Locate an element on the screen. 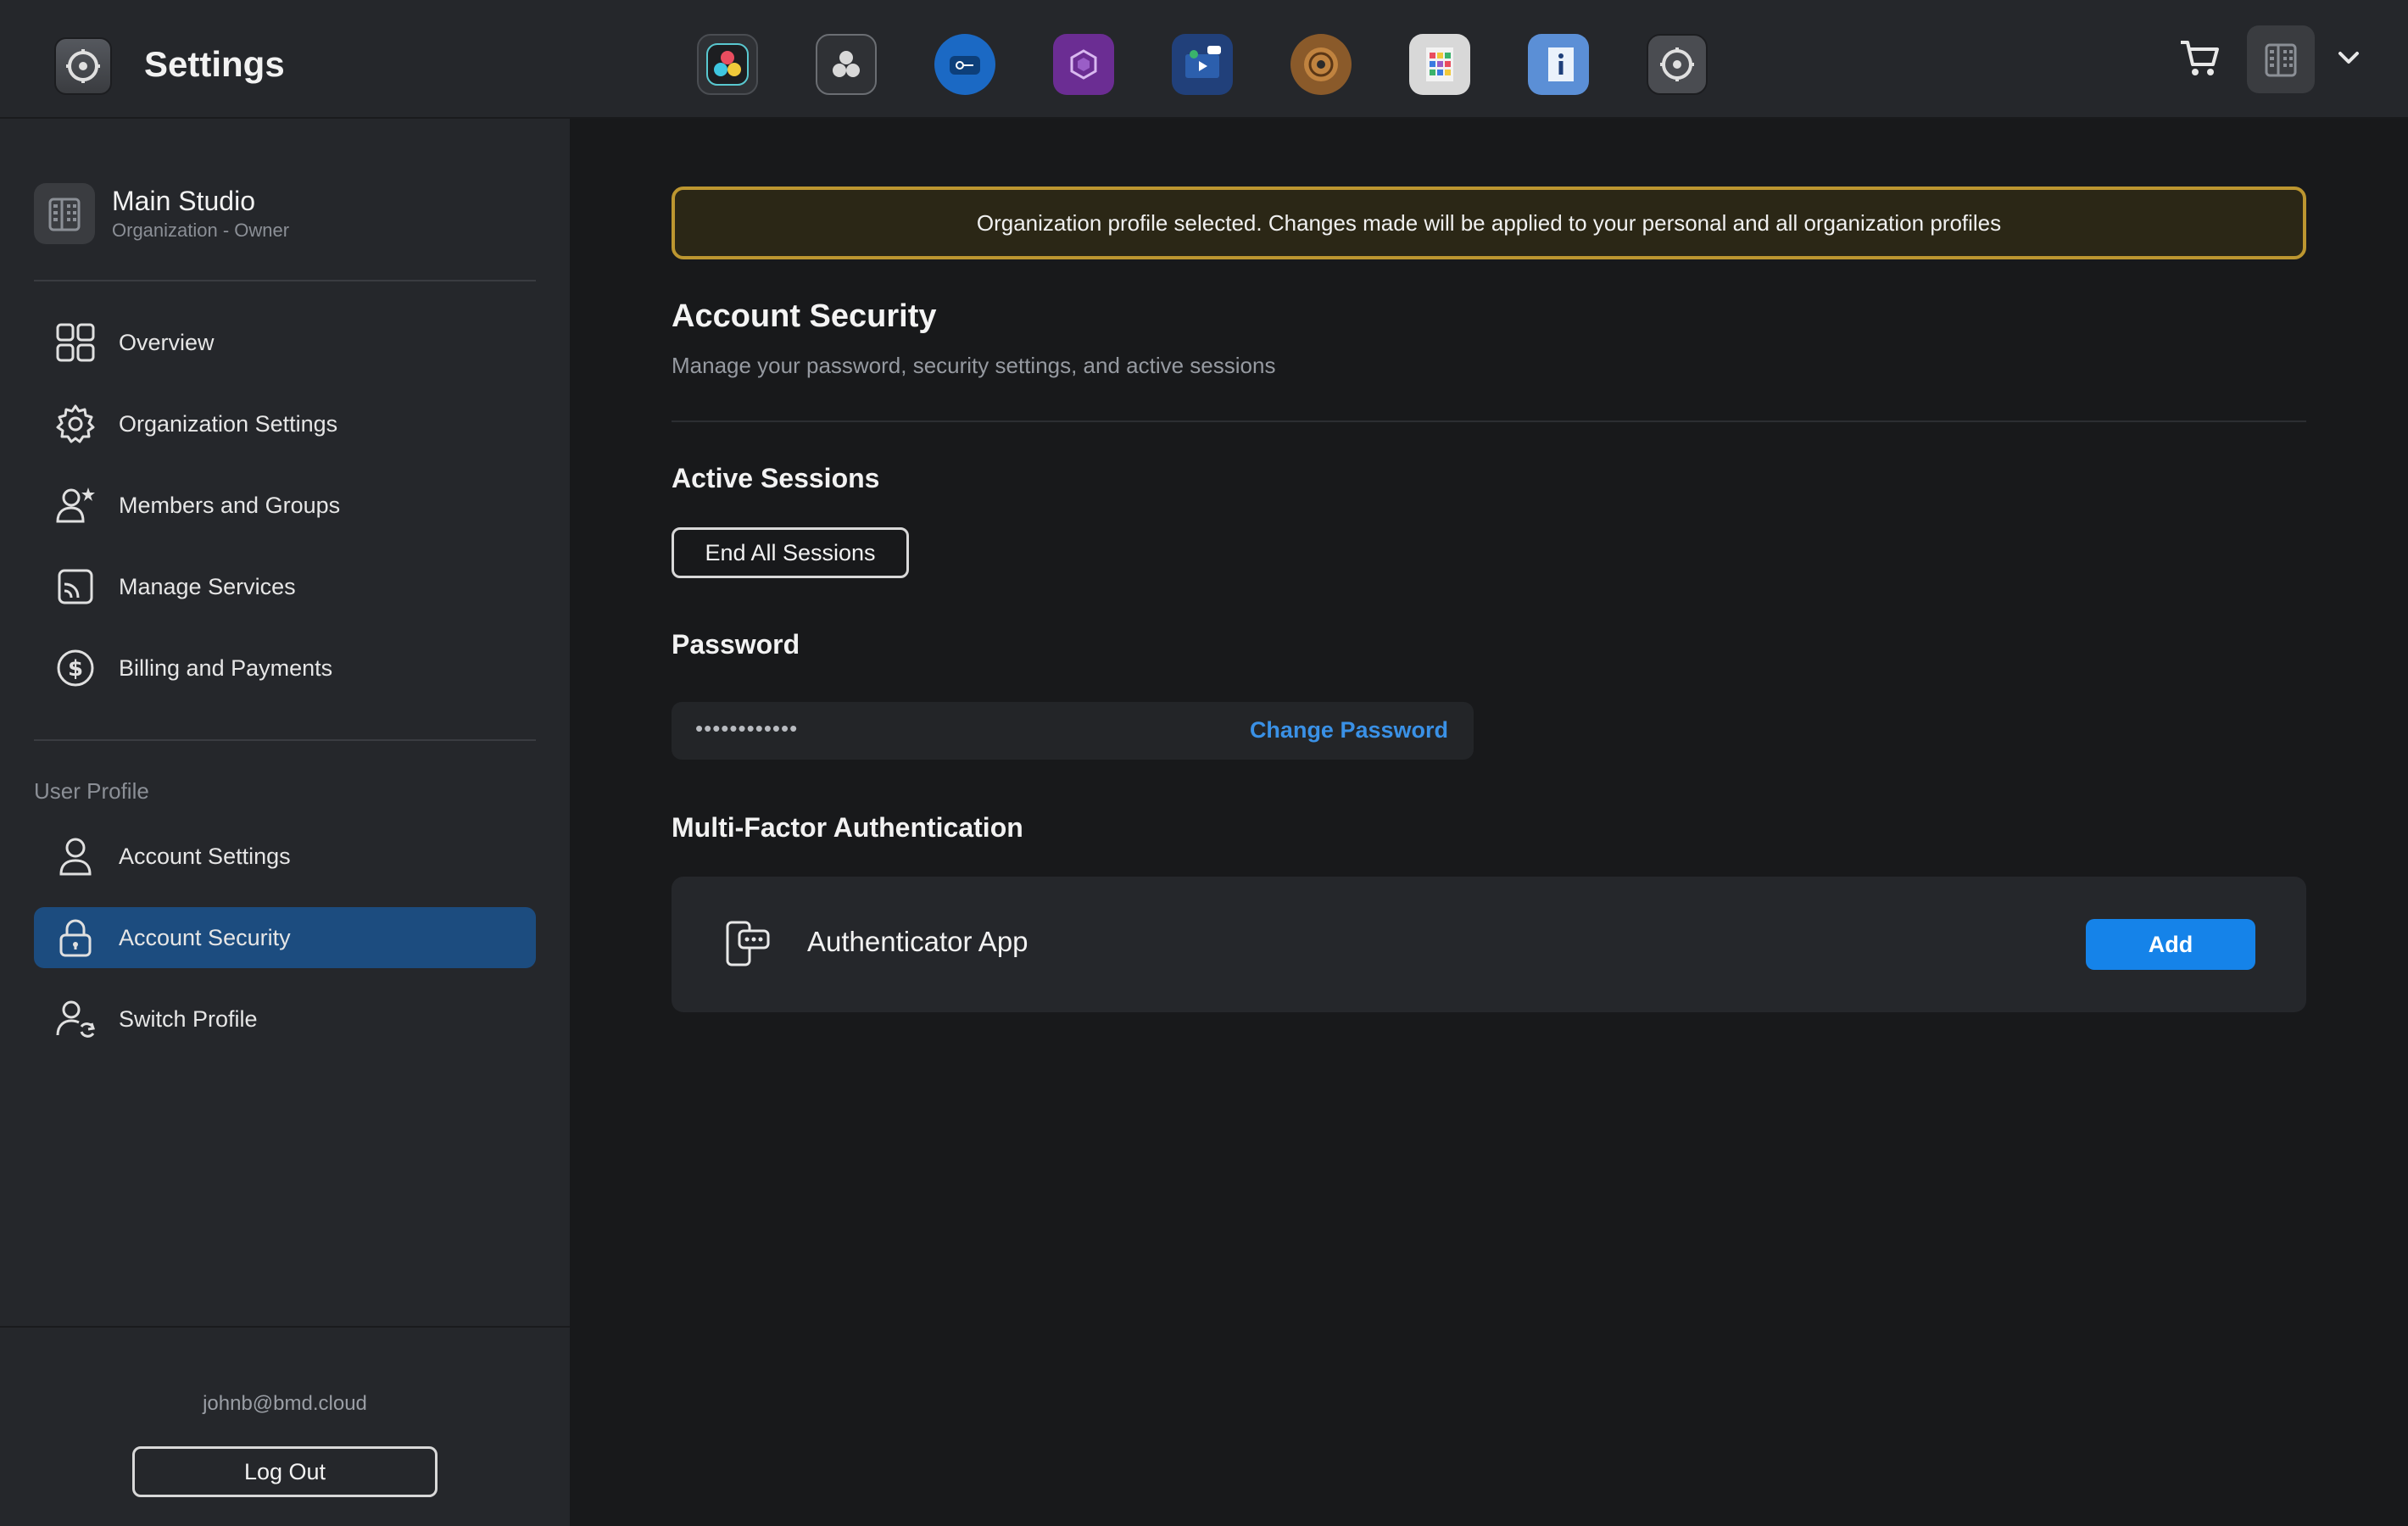 This screenshot has height=1526, width=2408. profile-switcher-button is located at coordinates (2281, 59).